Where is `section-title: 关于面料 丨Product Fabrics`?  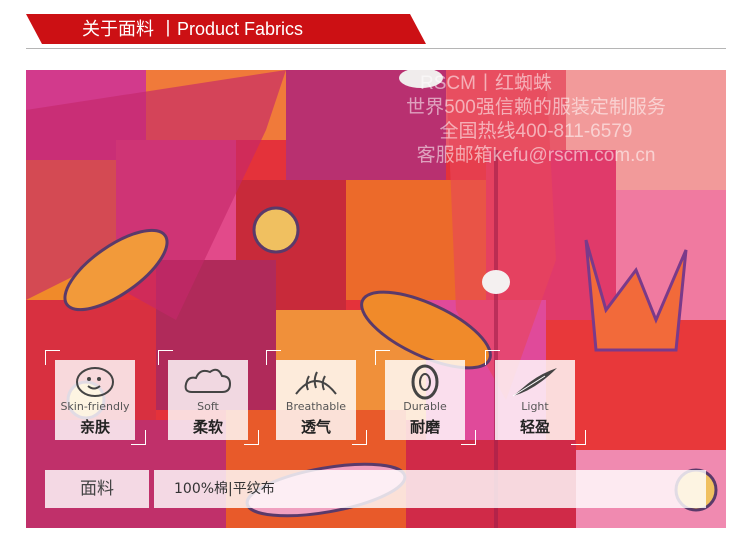 section-title: 关于面料 丨Product Fabrics is located at coordinates (193, 29).